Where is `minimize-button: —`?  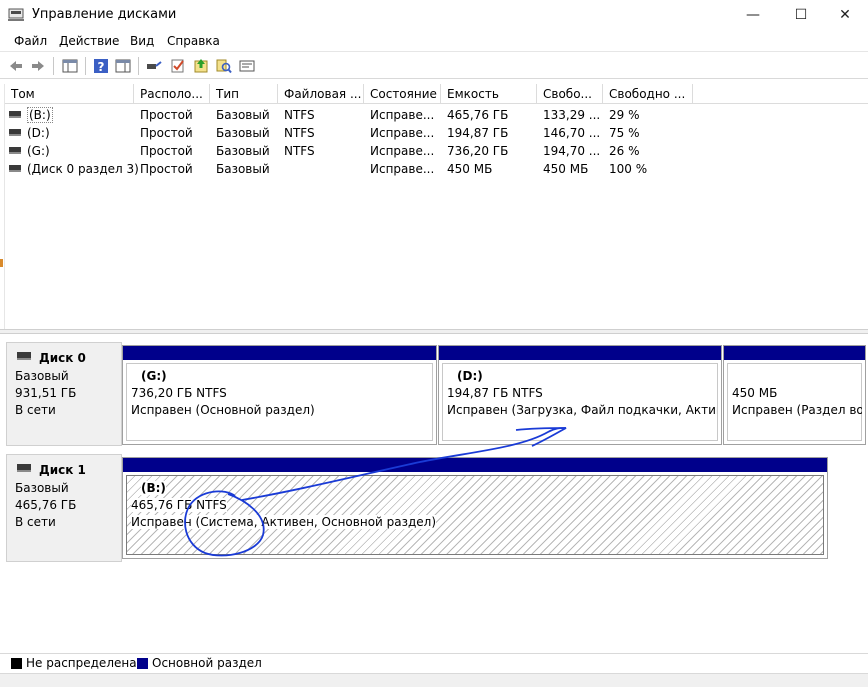
minimize-button: — is located at coordinates (753, 15).